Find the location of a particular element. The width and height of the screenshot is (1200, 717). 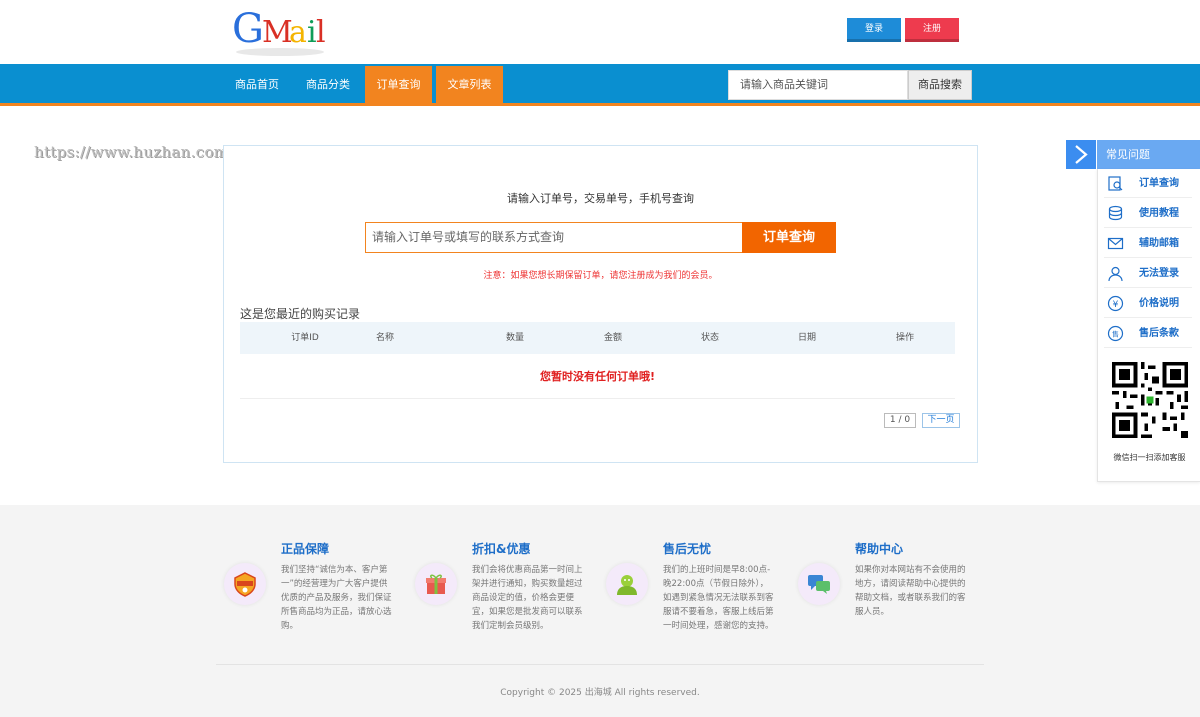

member-notice: 注意：如果您想长期保留订单，请您注册成为我们的会员。 is located at coordinates (600, 276).